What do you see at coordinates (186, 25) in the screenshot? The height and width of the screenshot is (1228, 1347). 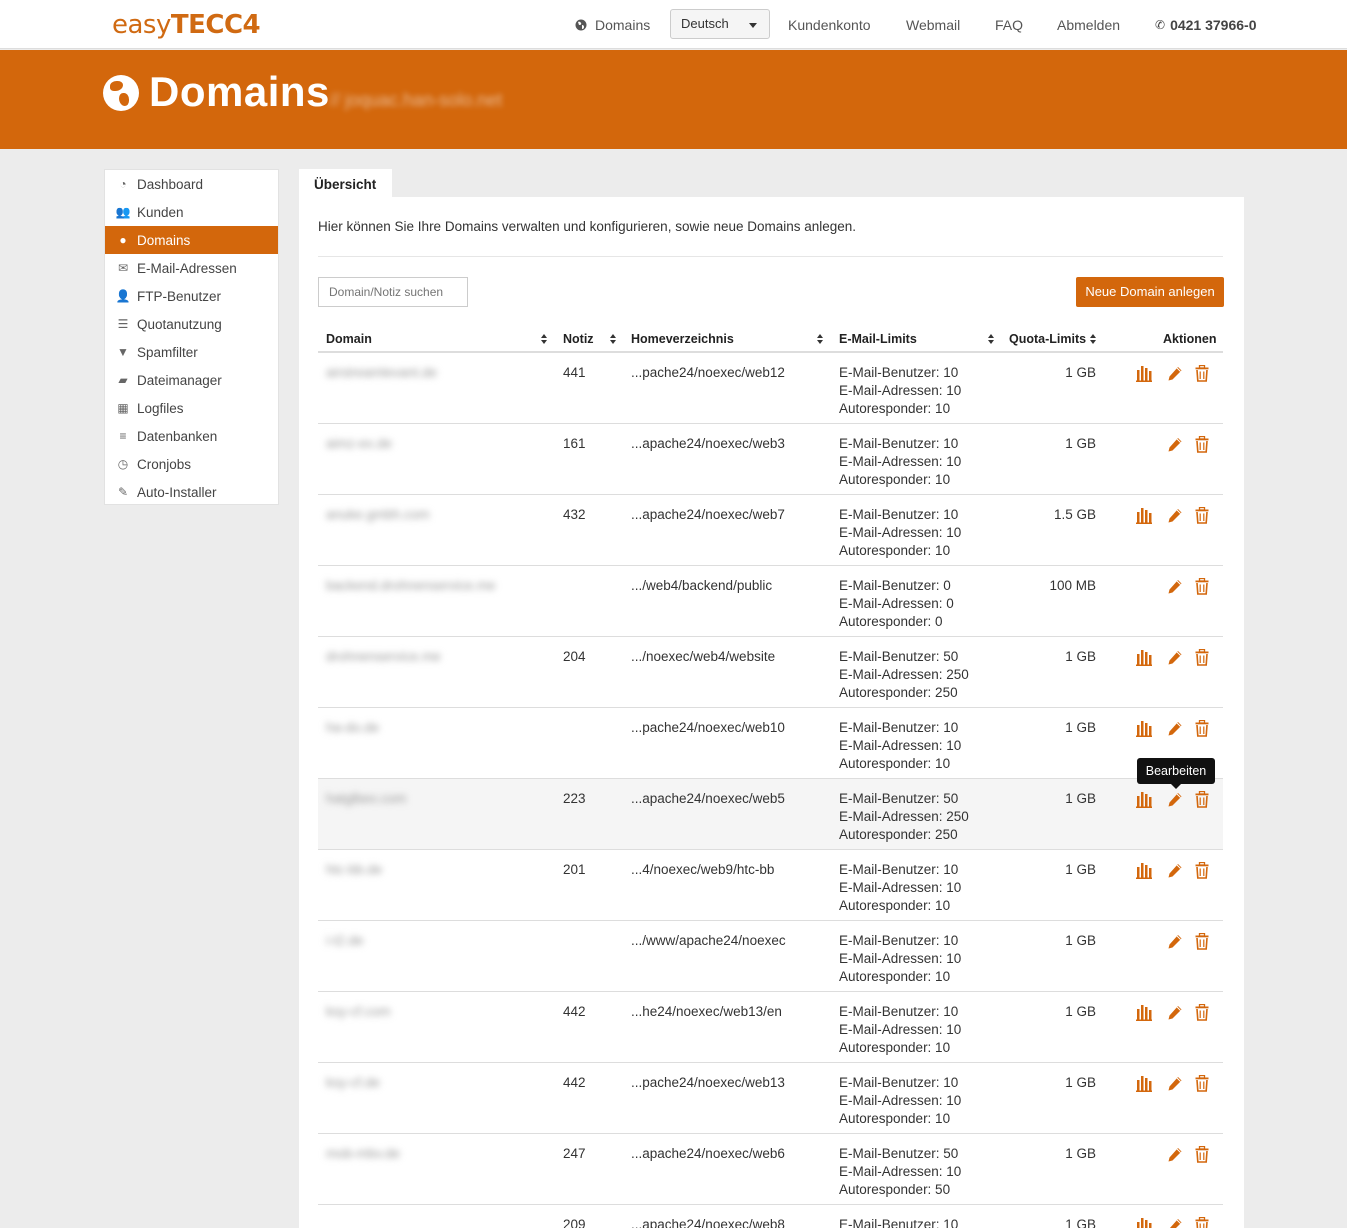 I see `brand-logo: easyTECC4` at bounding box center [186, 25].